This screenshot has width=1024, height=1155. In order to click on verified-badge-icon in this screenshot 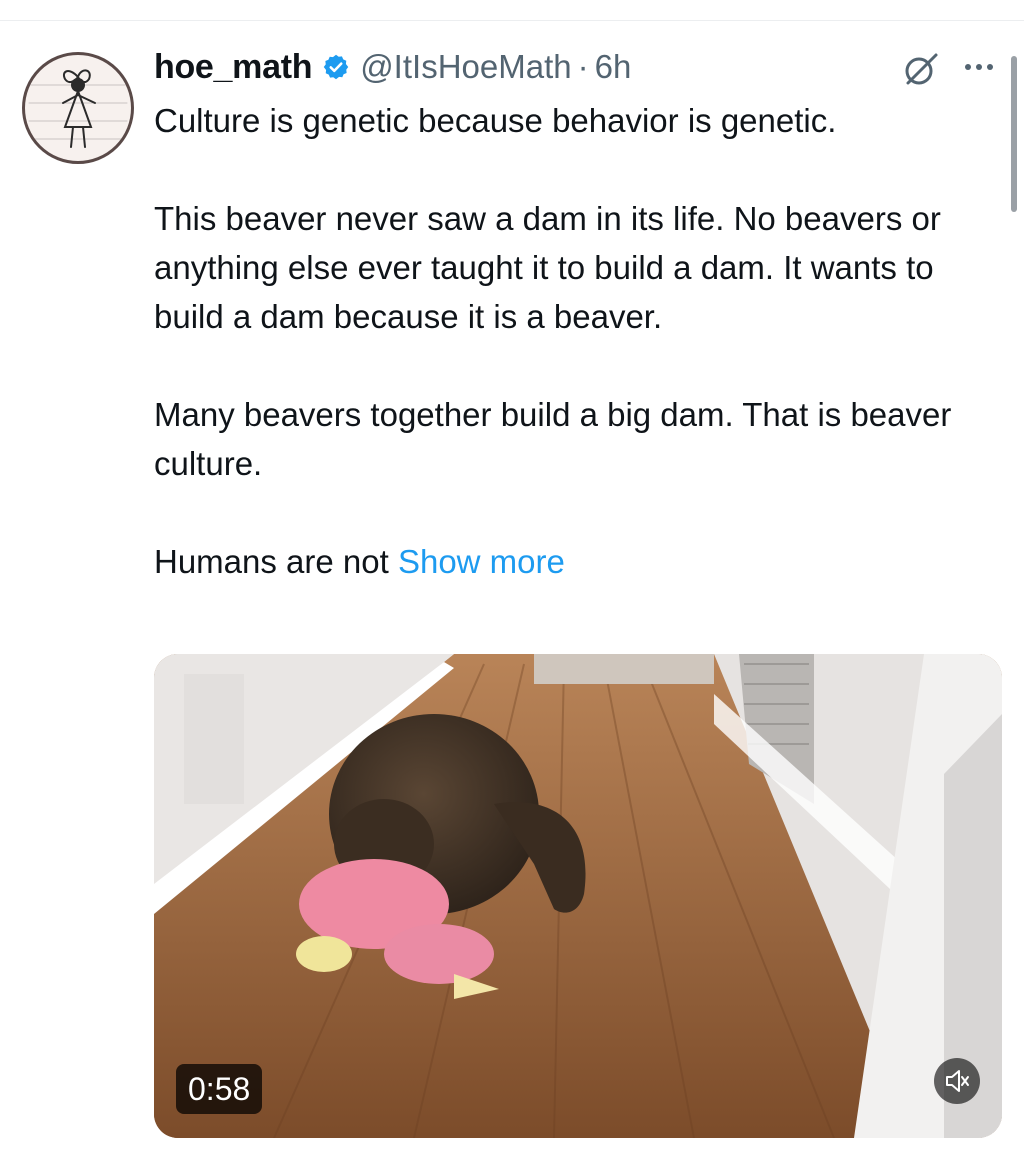, I will do `click(336, 67)`.